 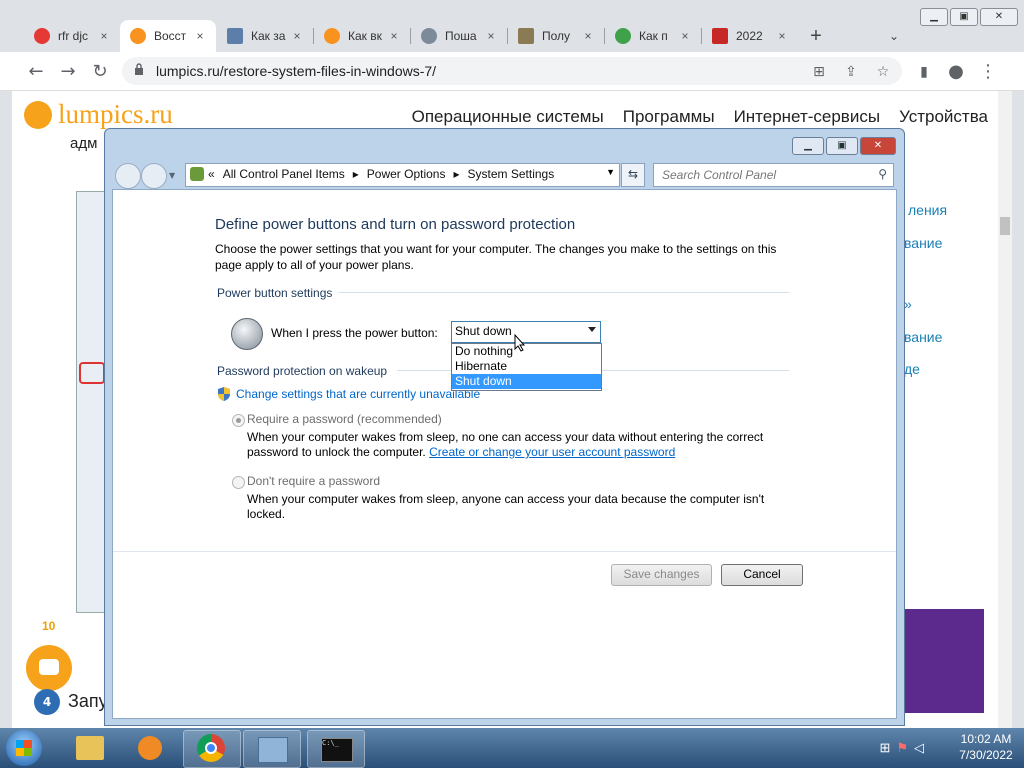 I want to click on nav-item-programs: Программы, so click(x=669, y=117).